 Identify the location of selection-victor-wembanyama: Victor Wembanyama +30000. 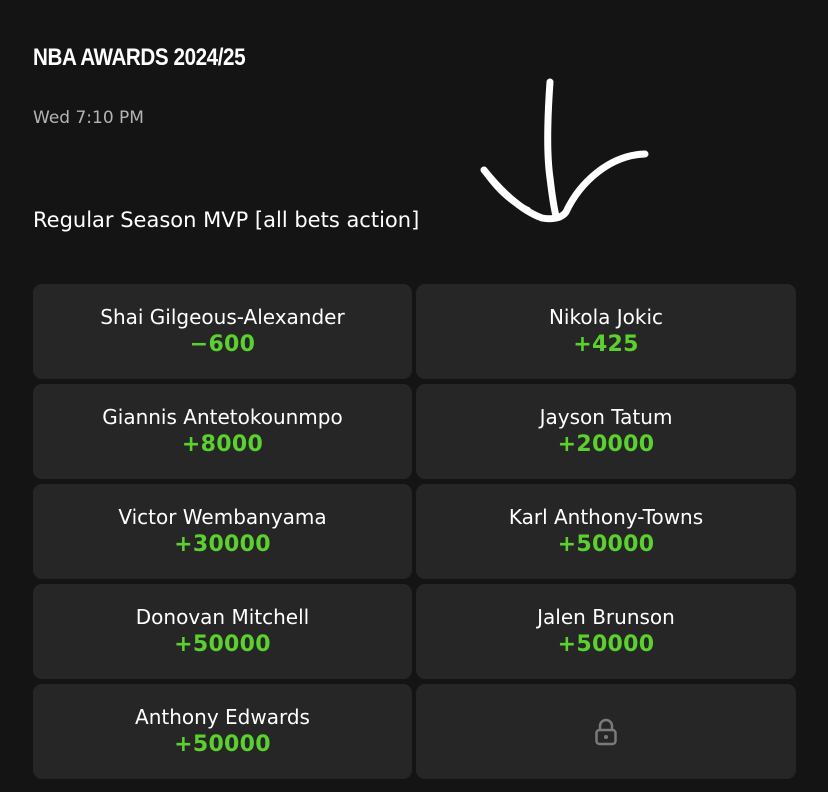
(222, 531).